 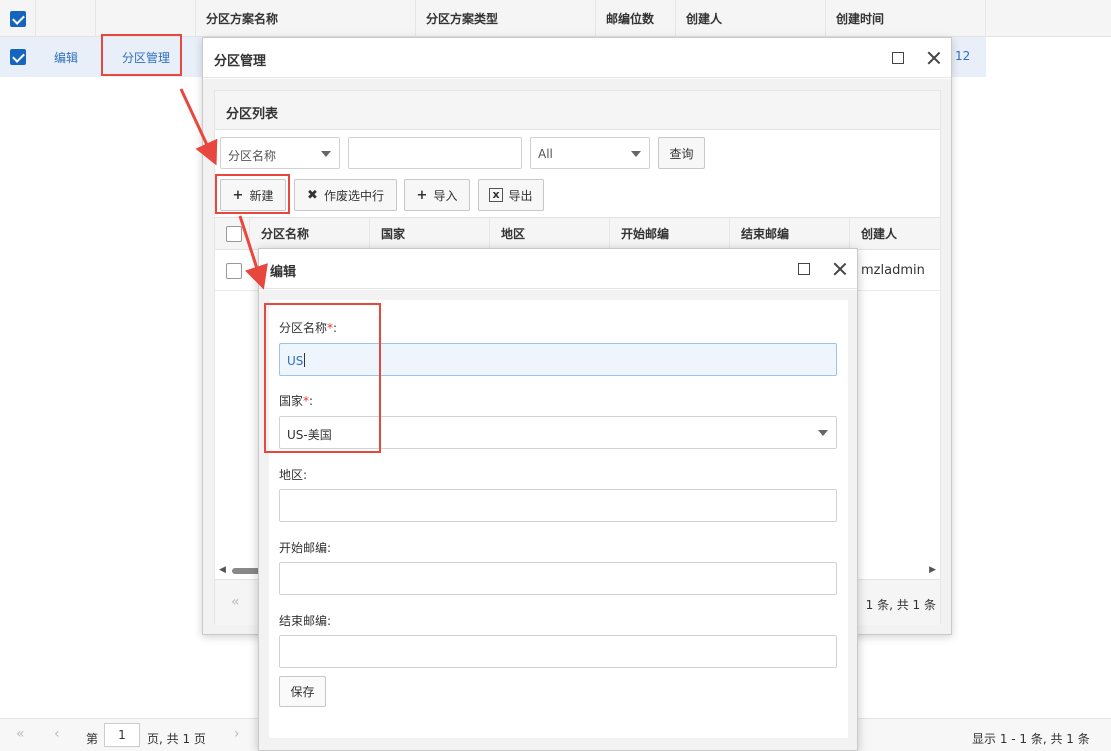 I want to click on grid-col-created-time: 创建时间, so click(x=906, y=18).